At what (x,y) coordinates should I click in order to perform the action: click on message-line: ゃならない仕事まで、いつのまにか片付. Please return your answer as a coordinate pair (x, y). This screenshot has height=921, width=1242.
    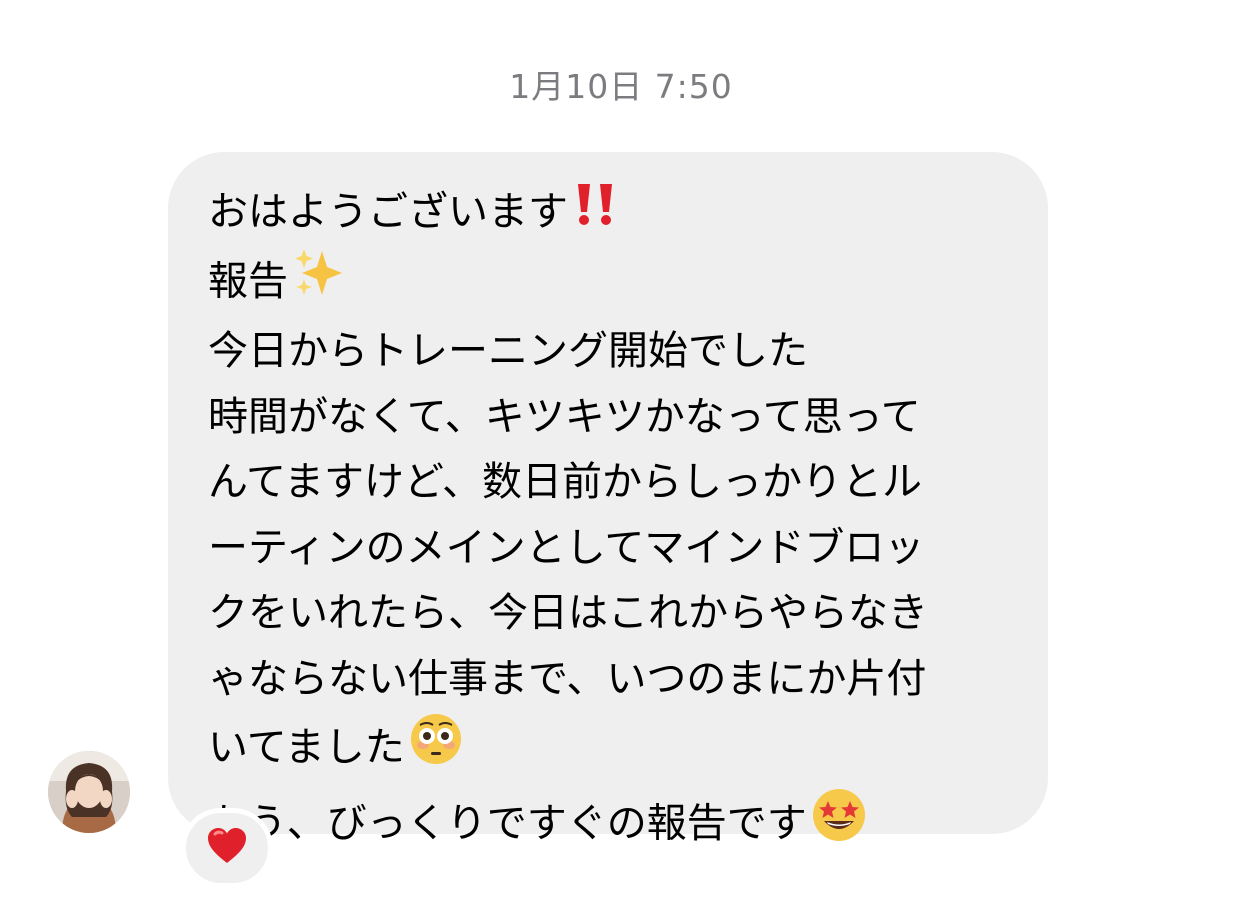
    Looking at the image, I should click on (567, 678).